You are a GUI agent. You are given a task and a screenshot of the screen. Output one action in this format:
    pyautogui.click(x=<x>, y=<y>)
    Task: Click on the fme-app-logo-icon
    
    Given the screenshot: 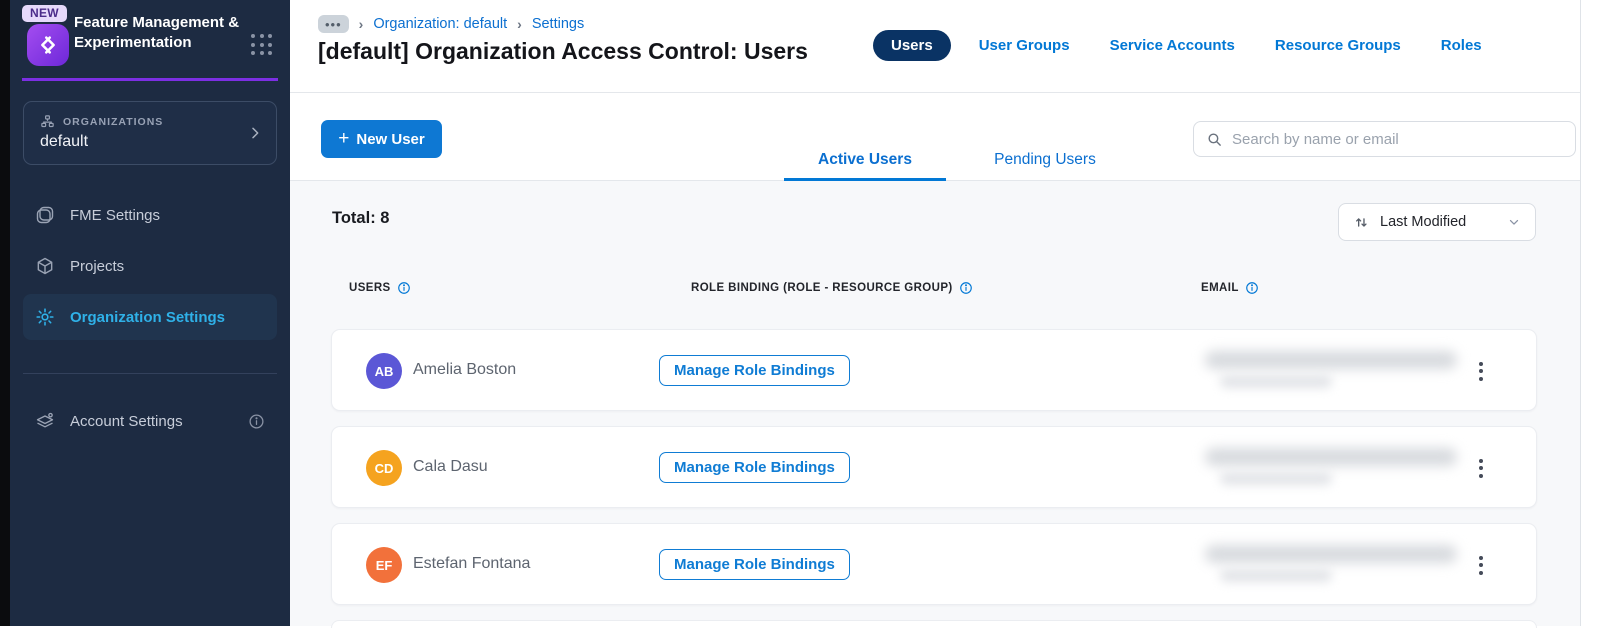 What is the action you would take?
    pyautogui.click(x=48, y=45)
    